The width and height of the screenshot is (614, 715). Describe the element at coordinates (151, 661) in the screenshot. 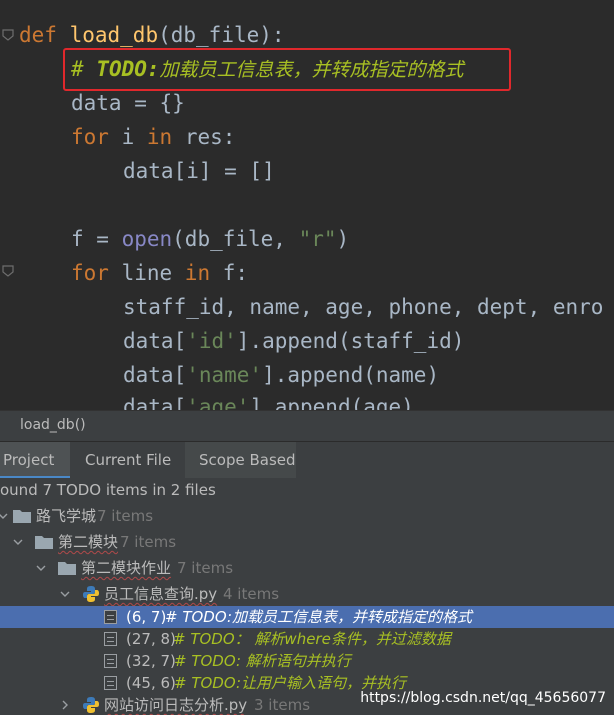

I see `todo-position: (32, 7)` at that location.